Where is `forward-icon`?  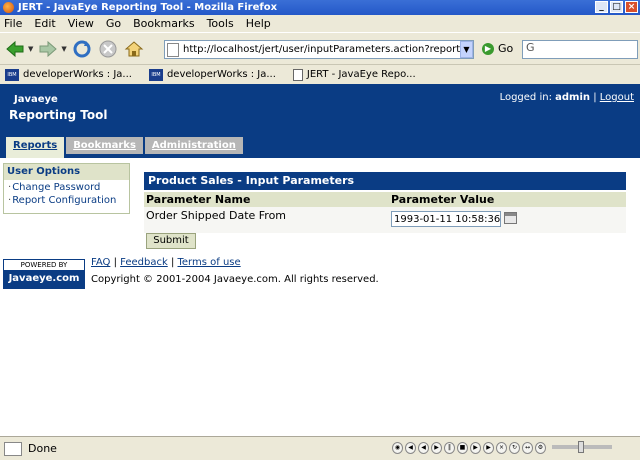 forward-icon is located at coordinates (48, 49).